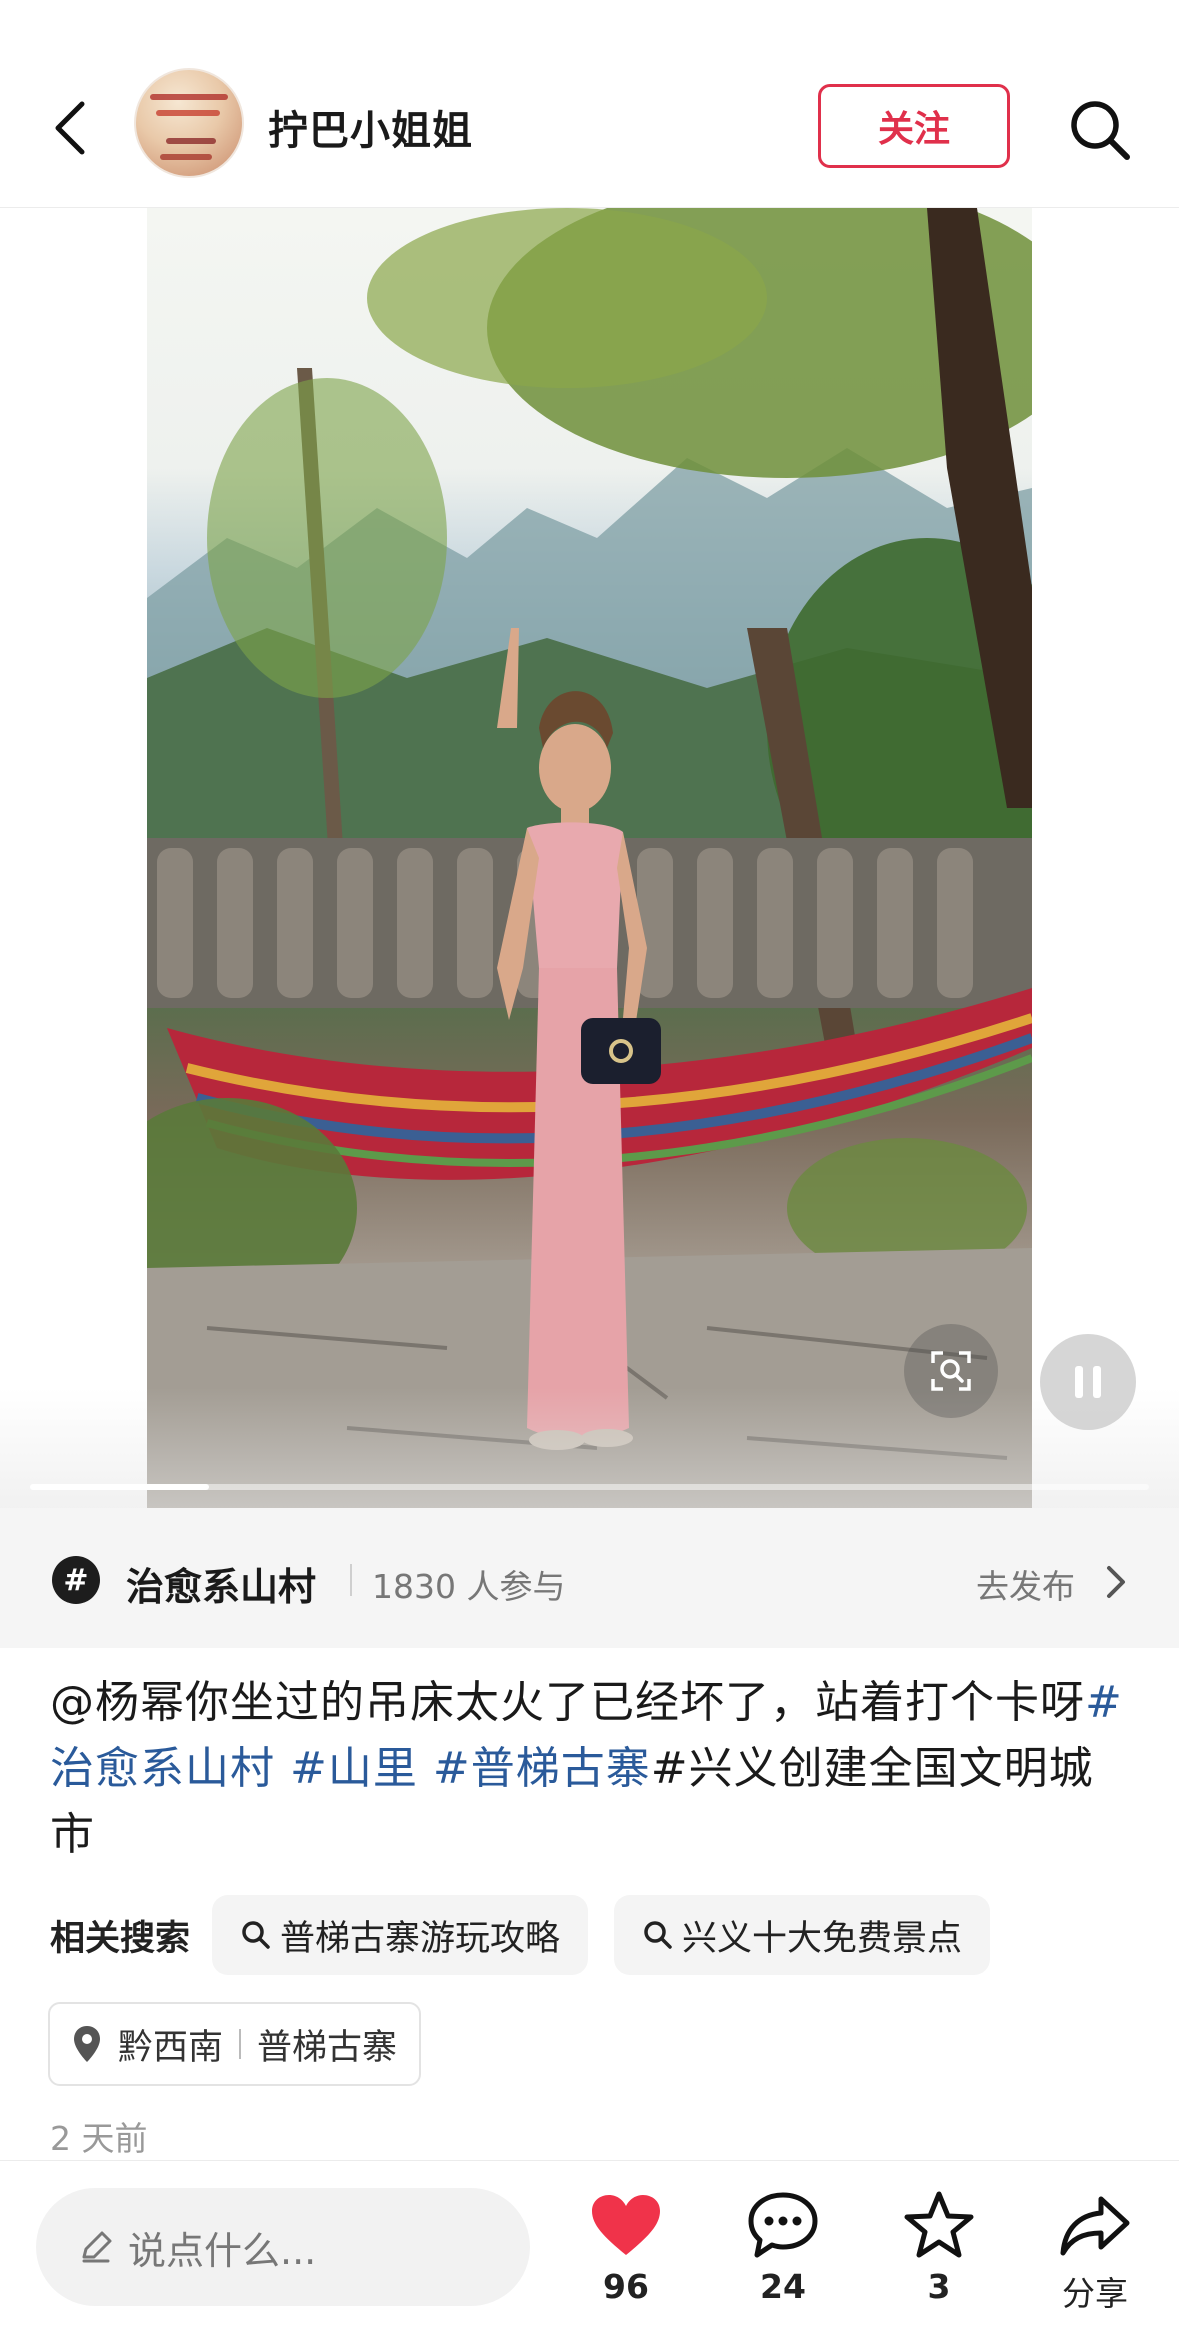  I want to click on video-progress-bar, so click(589, 1487).